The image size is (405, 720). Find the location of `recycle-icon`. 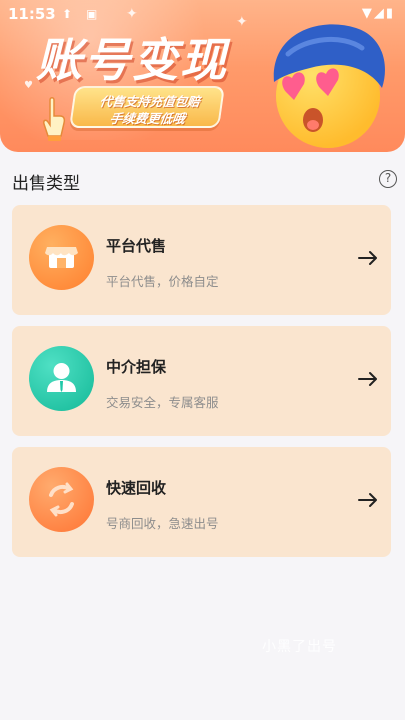

recycle-icon is located at coordinates (61, 499).